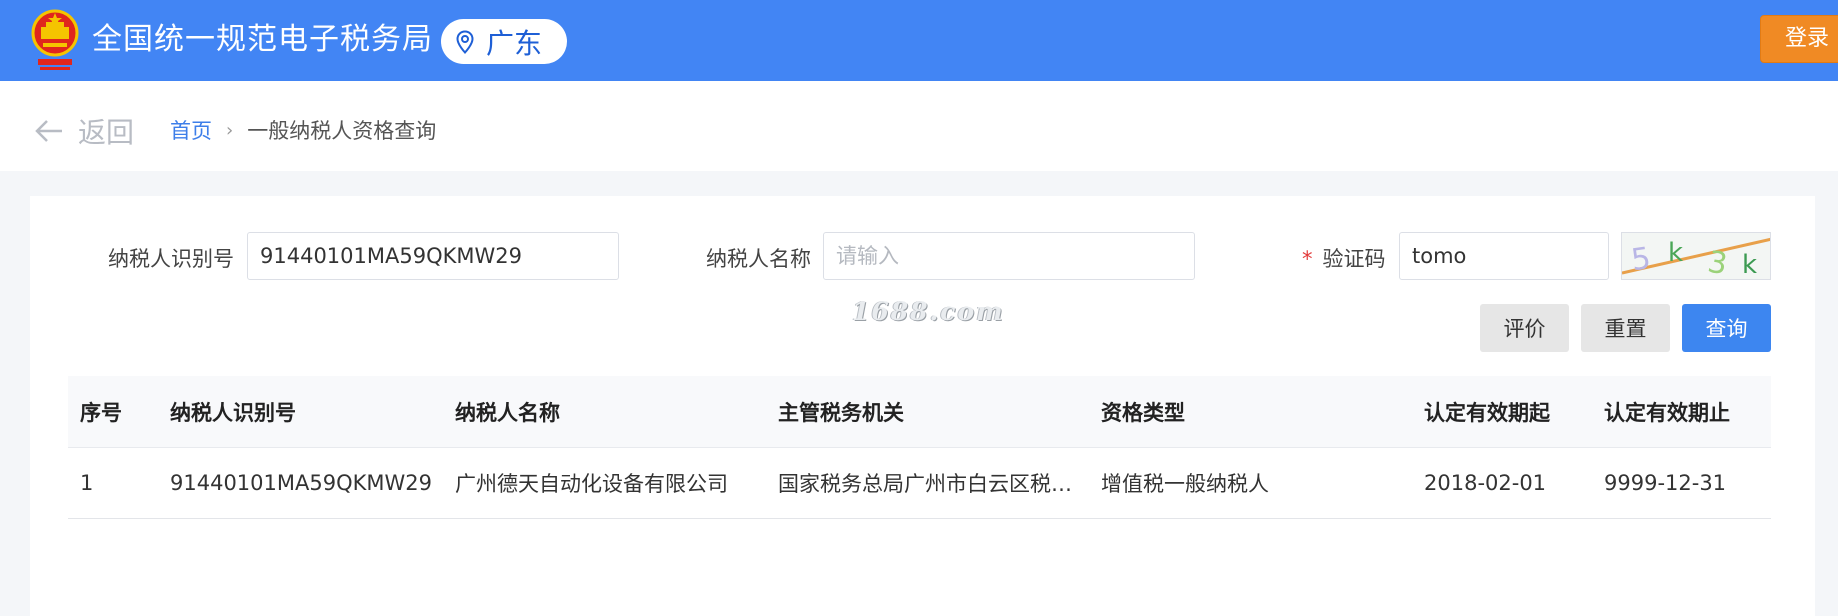  What do you see at coordinates (1009, 256) in the screenshot?
I see `taxpayer-name-input` at bounding box center [1009, 256].